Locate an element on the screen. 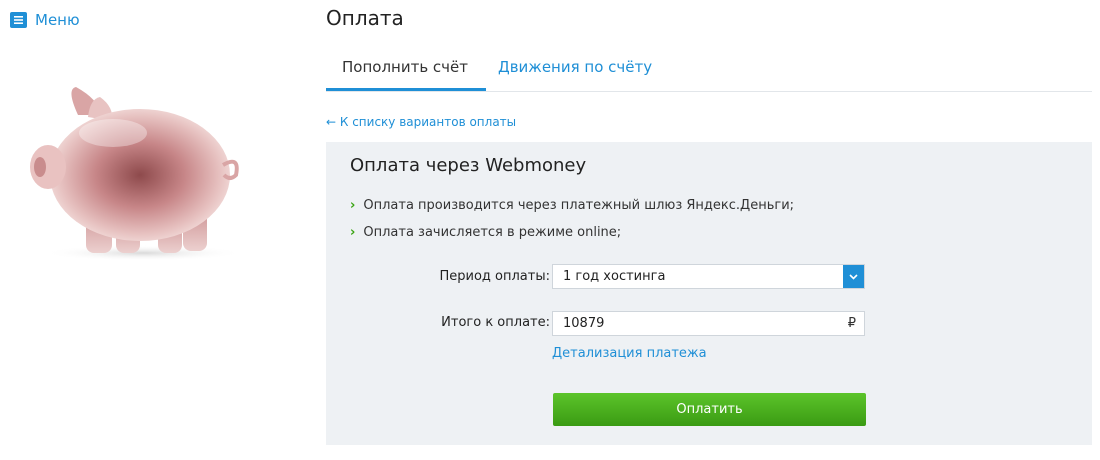  ruble-sign: ₽ is located at coordinates (851, 323).